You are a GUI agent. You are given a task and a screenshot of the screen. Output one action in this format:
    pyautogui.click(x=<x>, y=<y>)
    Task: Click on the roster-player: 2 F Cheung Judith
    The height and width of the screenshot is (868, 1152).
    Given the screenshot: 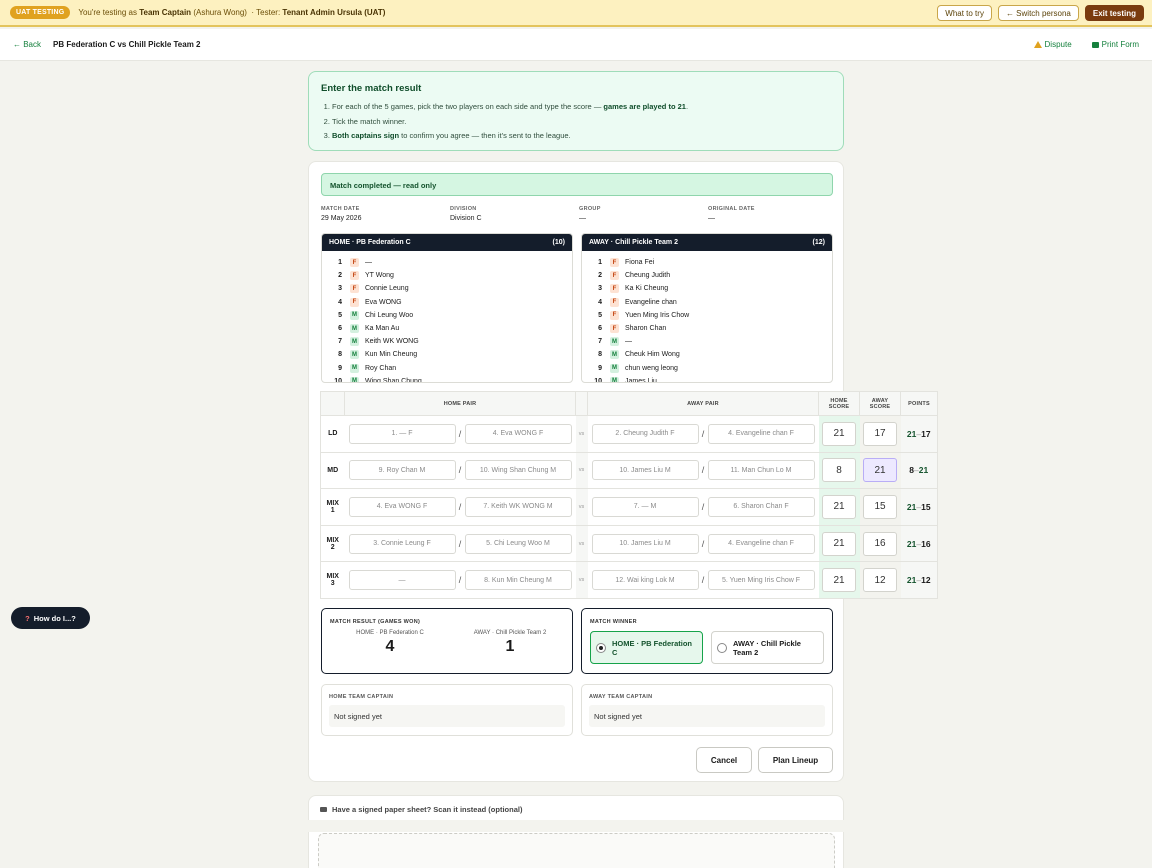 What is the action you would take?
    pyautogui.click(x=634, y=276)
    